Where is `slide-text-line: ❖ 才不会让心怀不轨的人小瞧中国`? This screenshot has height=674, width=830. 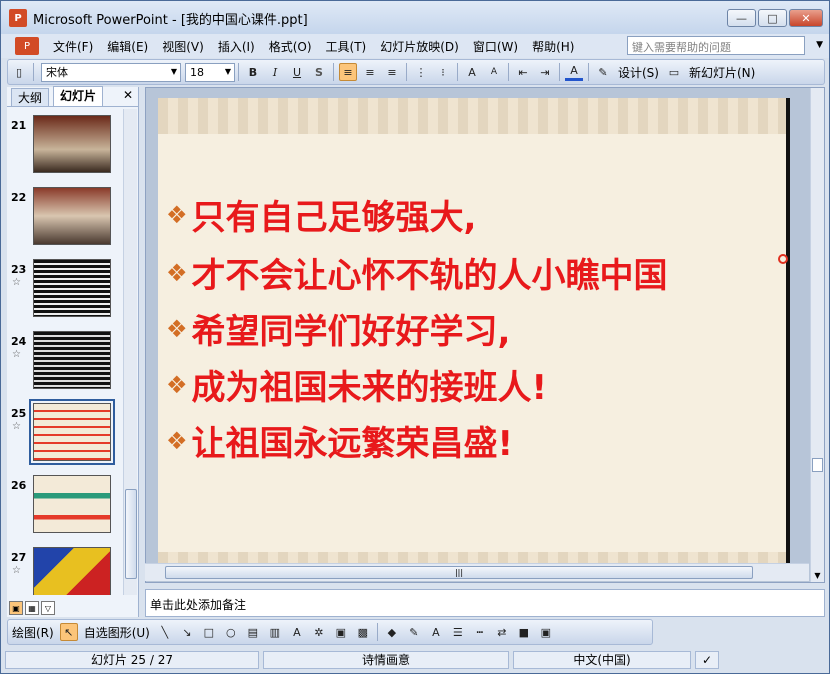
slide-text-line: ❖ 才不会让心怀不轨的人小瞧中国 is located at coordinates (417, 272).